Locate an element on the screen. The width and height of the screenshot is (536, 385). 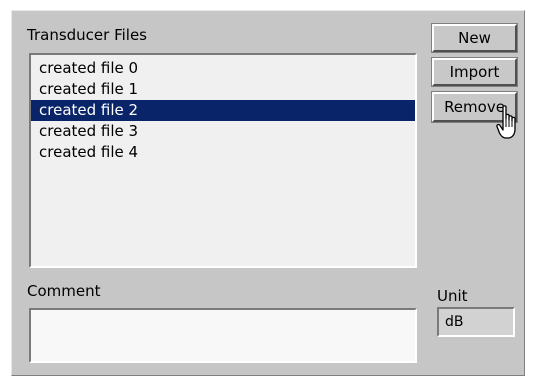
import-button: Import is located at coordinates (474, 72).